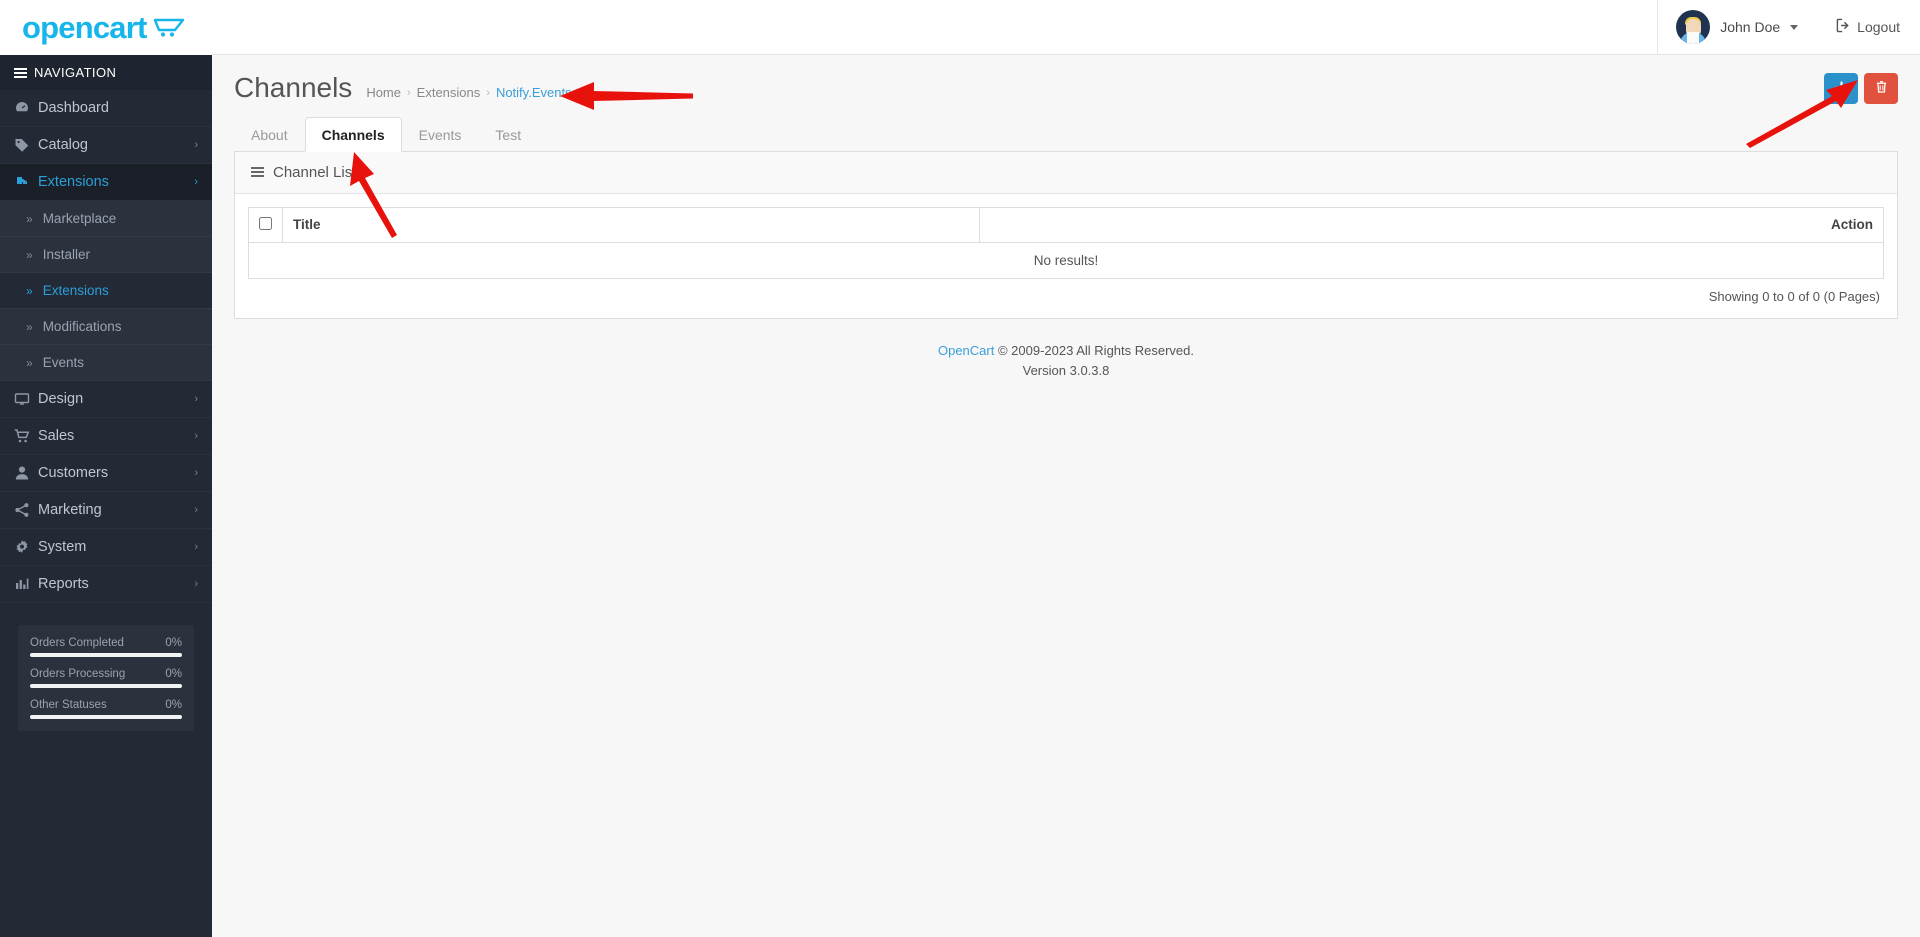 The image size is (1920, 937). What do you see at coordinates (106, 436) in the screenshot?
I see `sidebar-item-sales: Sales ›` at bounding box center [106, 436].